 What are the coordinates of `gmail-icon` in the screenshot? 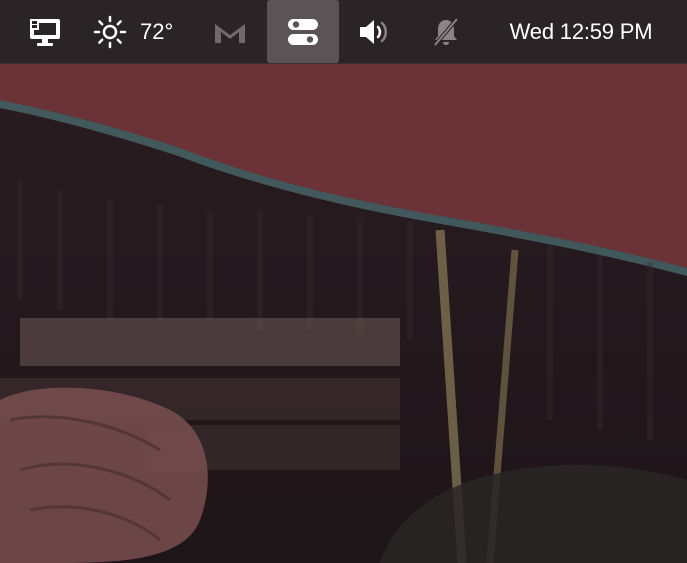 It's located at (230, 33).